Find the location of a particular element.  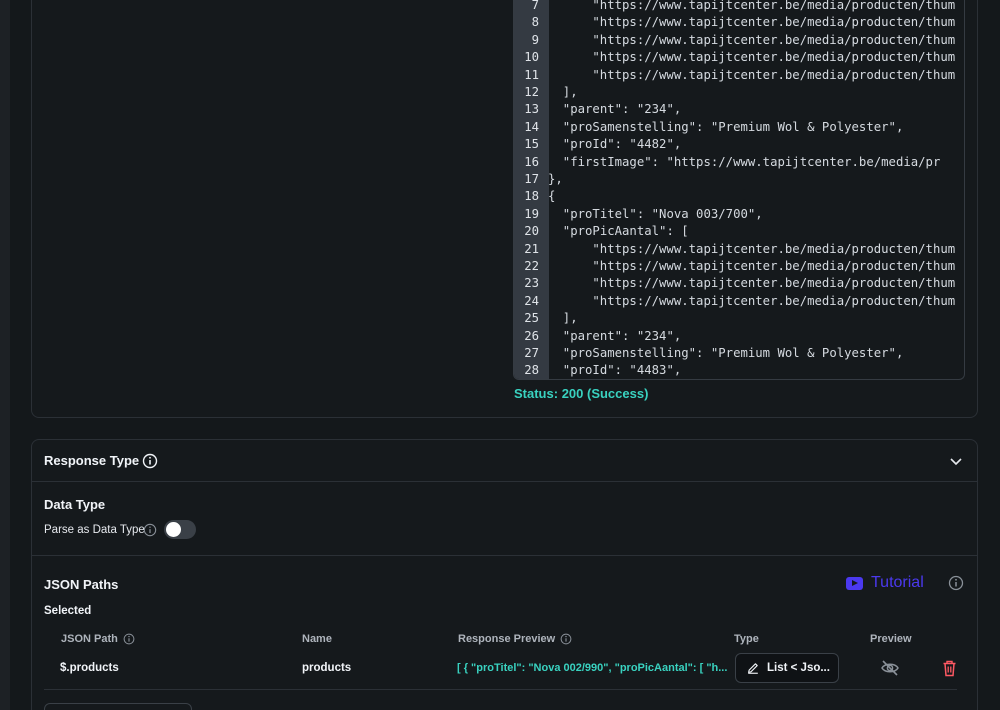

code-text: }, is located at coordinates (555, 179).